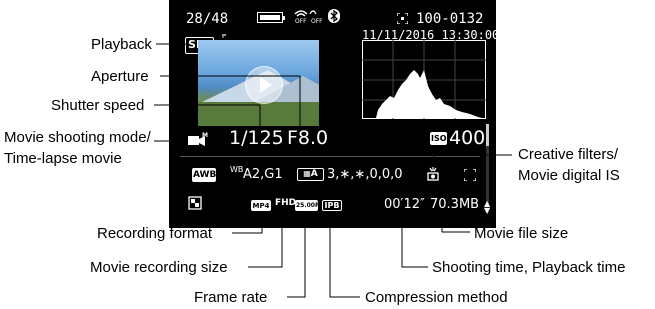 This screenshot has width=655, height=309. What do you see at coordinates (247, 224) in the screenshot?
I see `leader-recording-format` at bounding box center [247, 224].